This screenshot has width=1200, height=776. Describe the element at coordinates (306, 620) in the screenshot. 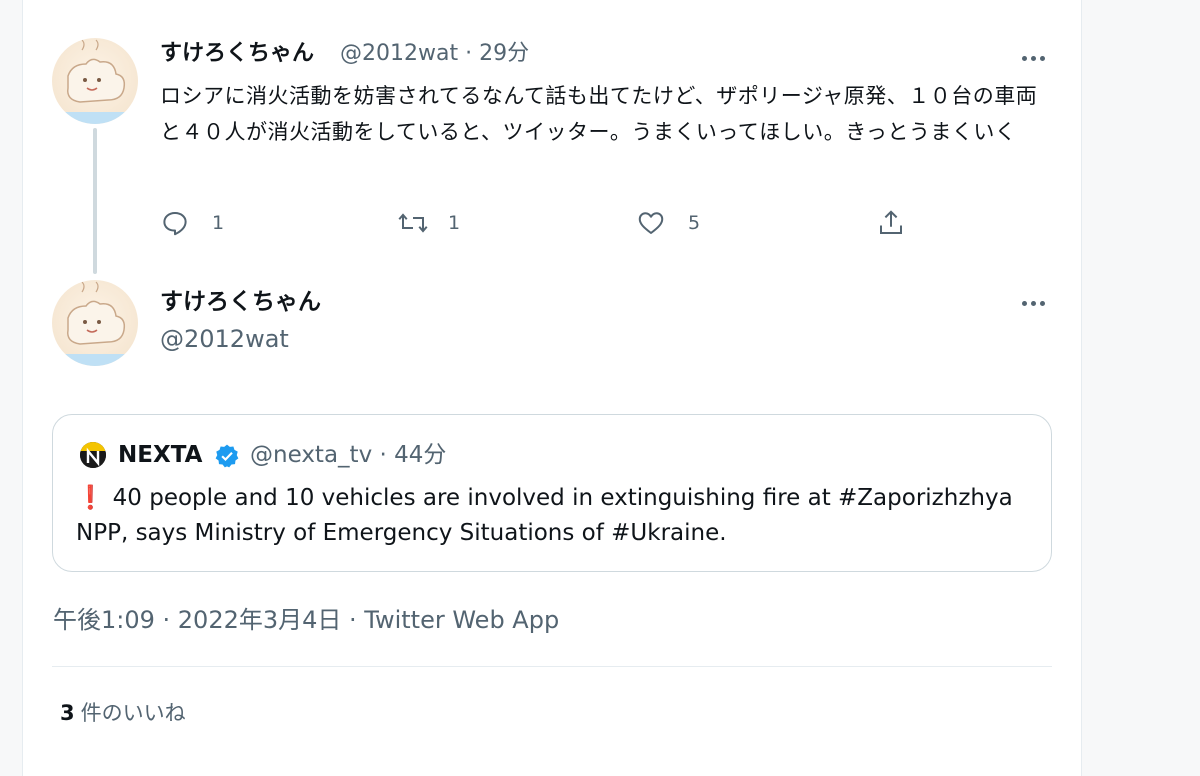

I see `tweet-timestamp: 午後1:09 · 2022年3月4日 · Twitter Web App` at that location.